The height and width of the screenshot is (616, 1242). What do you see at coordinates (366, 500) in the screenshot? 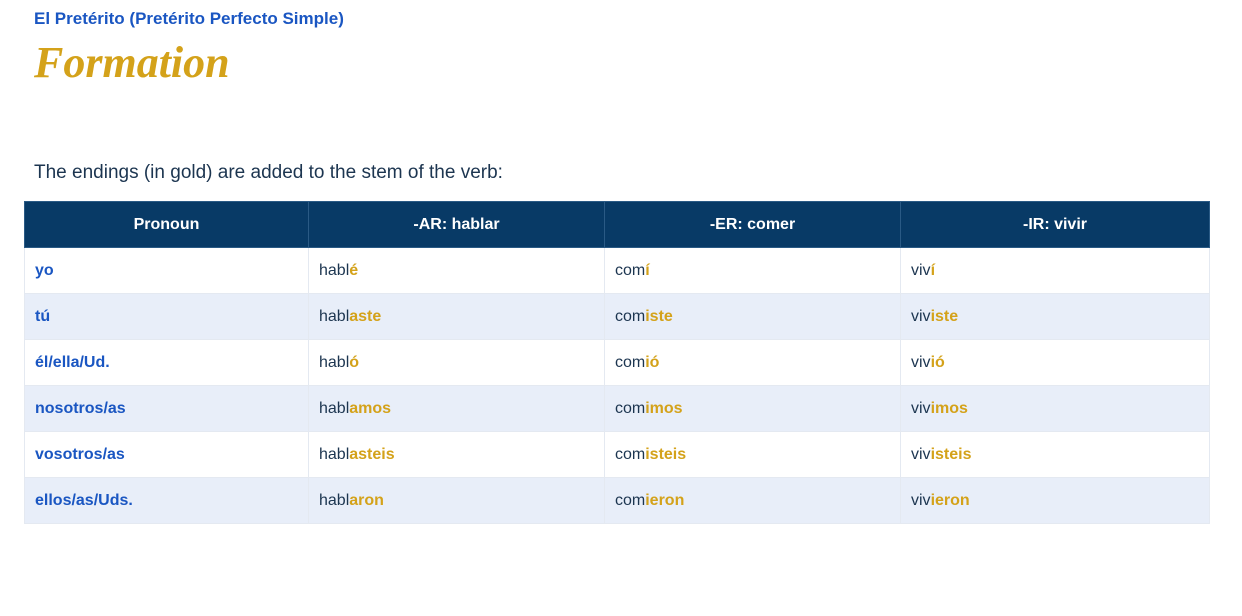
I see `verb-ending: aron` at bounding box center [366, 500].